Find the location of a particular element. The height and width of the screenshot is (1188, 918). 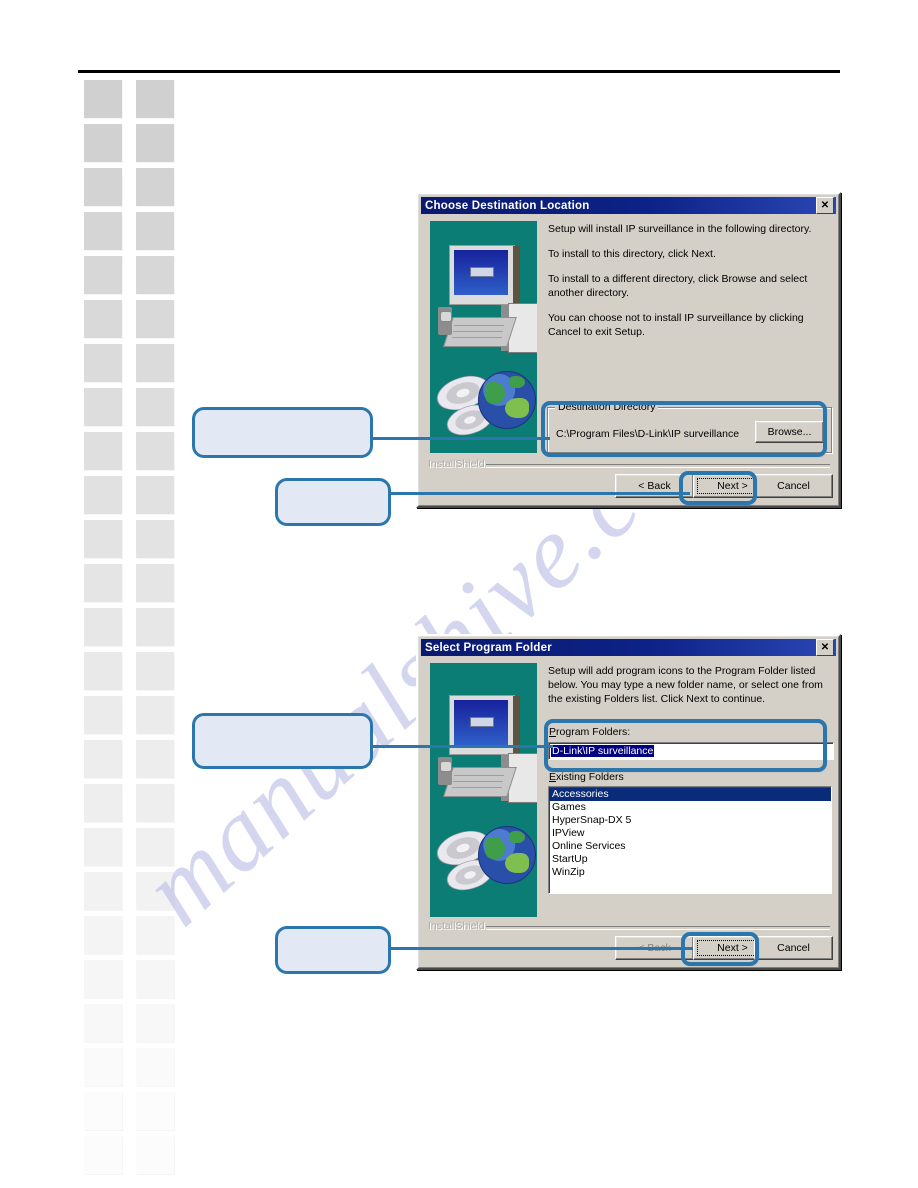

cancel-button-2: Cancel is located at coordinates (793, 948).